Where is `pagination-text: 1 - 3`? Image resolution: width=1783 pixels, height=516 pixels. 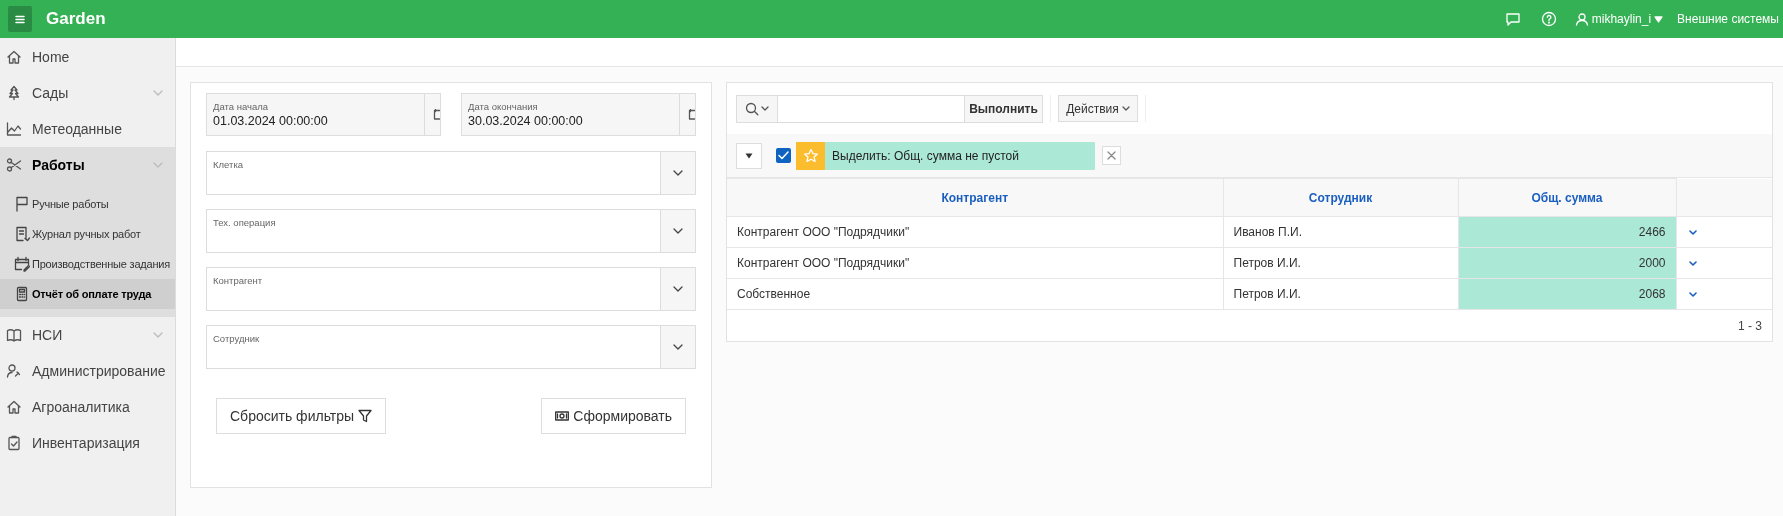
pagination-text: 1 - 3 is located at coordinates (1750, 326).